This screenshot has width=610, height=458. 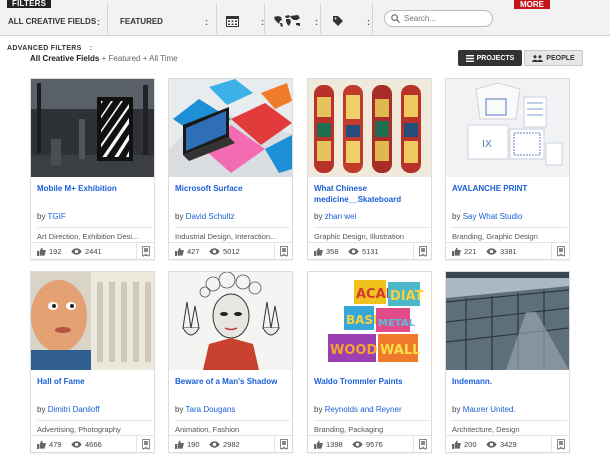 What do you see at coordinates (507, 251) in the screenshot?
I see `project-stats: 221 3381` at bounding box center [507, 251].